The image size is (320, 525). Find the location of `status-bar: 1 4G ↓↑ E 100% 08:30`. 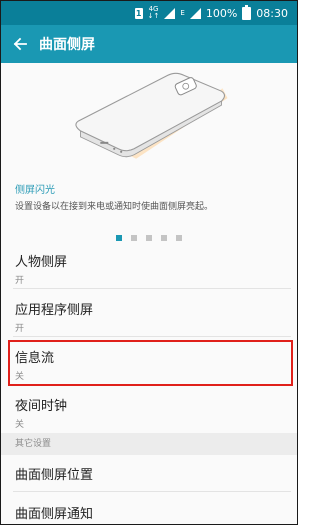

status-bar: 1 4G ↓↑ E 100% 08:30 is located at coordinates (149, 13).